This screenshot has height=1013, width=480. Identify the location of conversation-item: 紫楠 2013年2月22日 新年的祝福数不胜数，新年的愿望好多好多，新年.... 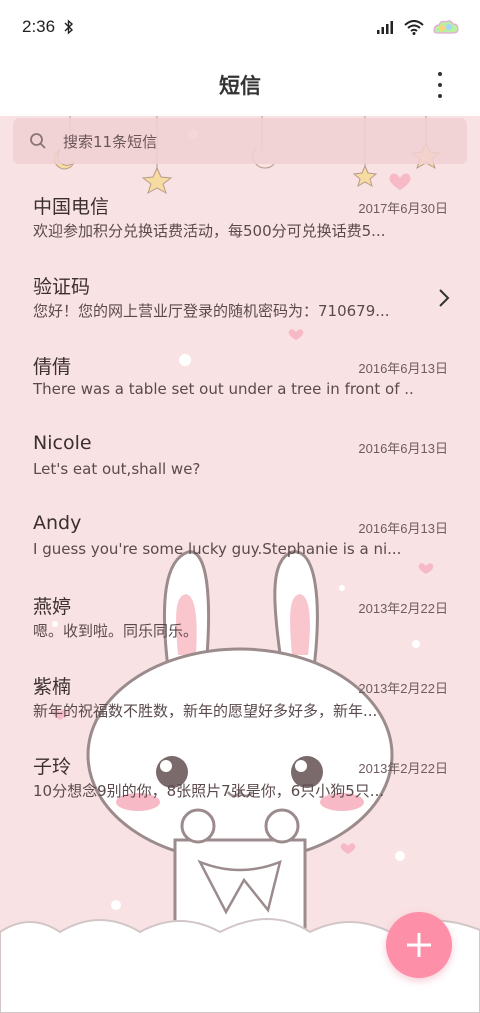
(240, 700).